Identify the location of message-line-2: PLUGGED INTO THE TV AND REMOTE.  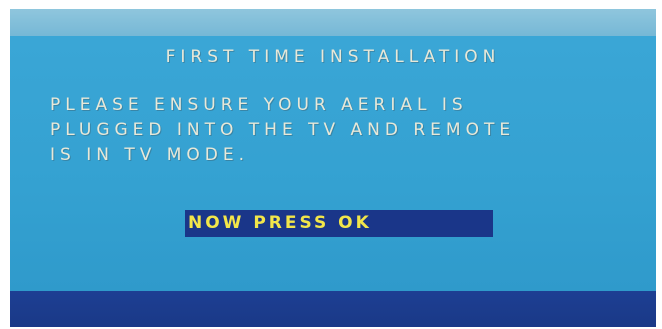
(283, 130).